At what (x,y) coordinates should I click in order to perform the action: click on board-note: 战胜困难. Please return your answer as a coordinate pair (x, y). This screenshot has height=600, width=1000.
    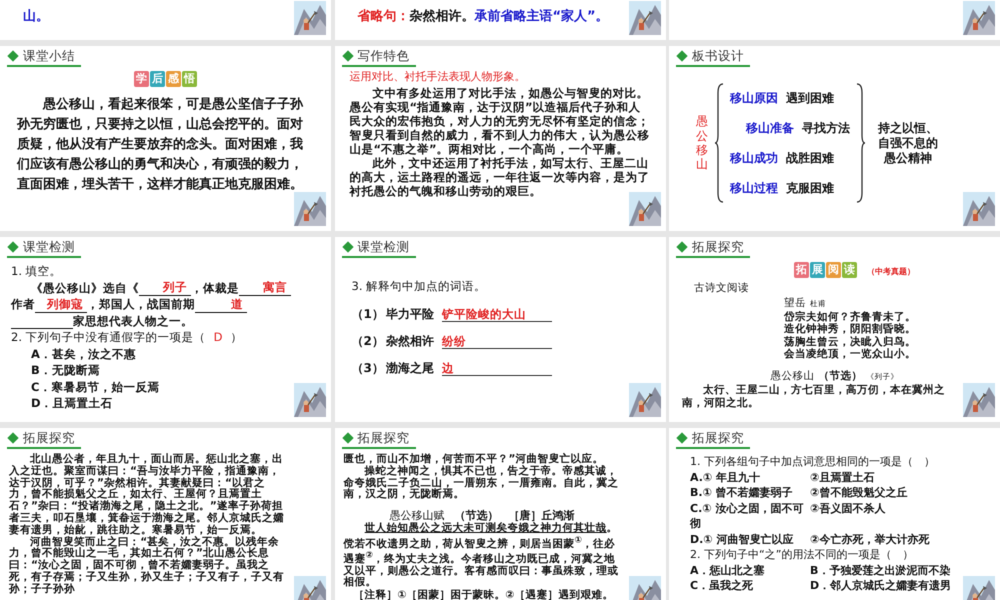
    Looking at the image, I should click on (810, 158).